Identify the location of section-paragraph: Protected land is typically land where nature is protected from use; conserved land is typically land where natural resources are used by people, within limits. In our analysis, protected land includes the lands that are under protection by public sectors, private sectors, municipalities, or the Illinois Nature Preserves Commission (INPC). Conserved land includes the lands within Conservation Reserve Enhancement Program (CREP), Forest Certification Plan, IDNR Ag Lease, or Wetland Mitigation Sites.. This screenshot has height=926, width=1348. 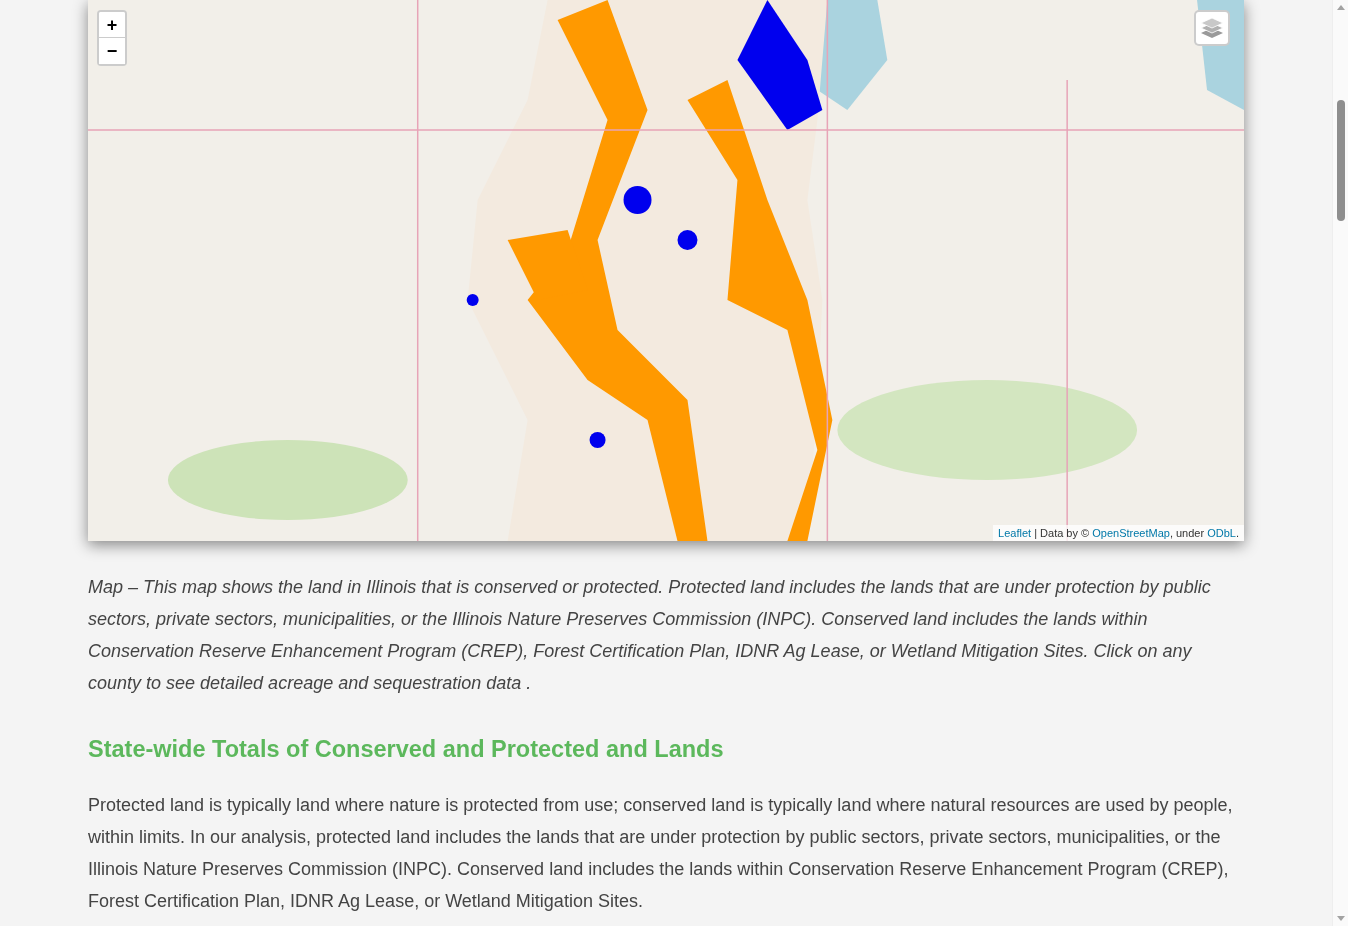
(661, 853).